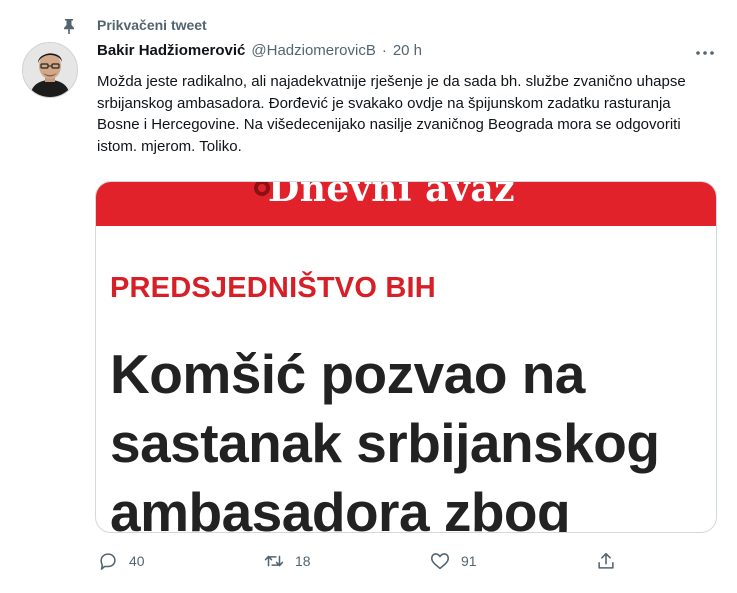 The height and width of the screenshot is (593, 737). Describe the element at coordinates (121, 561) in the screenshot. I see `reply-button: 40` at that location.